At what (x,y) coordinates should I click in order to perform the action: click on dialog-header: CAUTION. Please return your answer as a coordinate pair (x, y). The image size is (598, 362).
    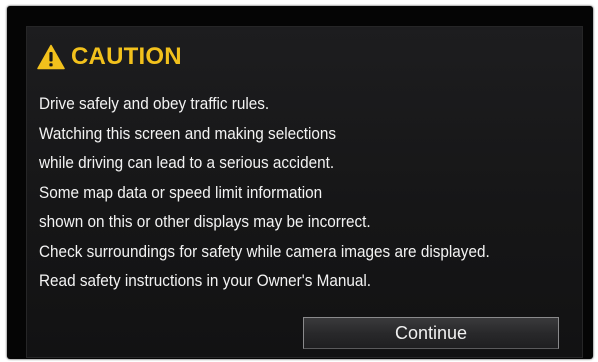
    Looking at the image, I should click on (109, 57).